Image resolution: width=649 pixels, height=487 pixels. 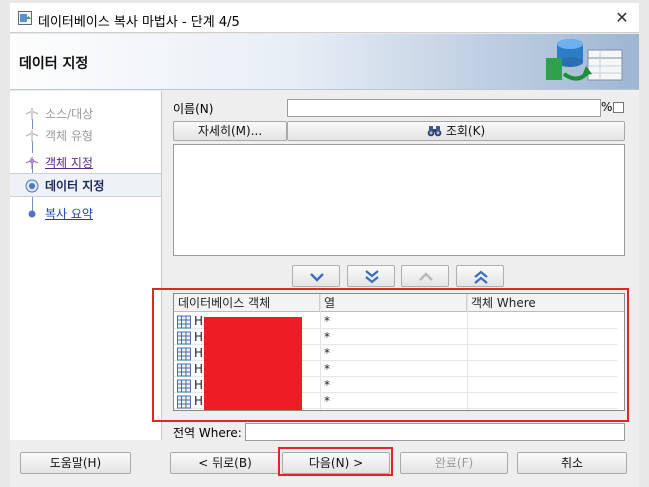 What do you see at coordinates (225, 463) in the screenshot?
I see `back-button: < 뒤로(B)` at bounding box center [225, 463].